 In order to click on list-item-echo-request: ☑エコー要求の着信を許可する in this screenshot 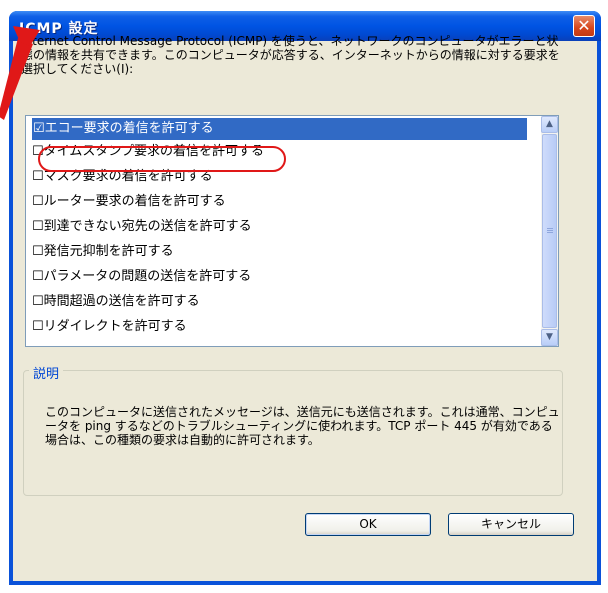, I will do `click(279, 129)`.